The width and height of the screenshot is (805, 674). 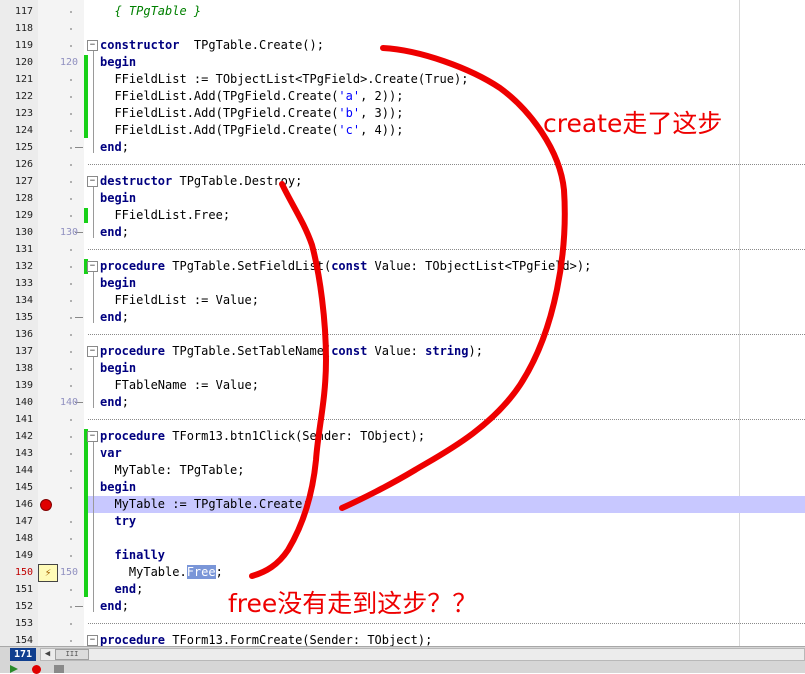 What do you see at coordinates (23, 654) in the screenshot?
I see `current-line-indicator: 171` at bounding box center [23, 654].